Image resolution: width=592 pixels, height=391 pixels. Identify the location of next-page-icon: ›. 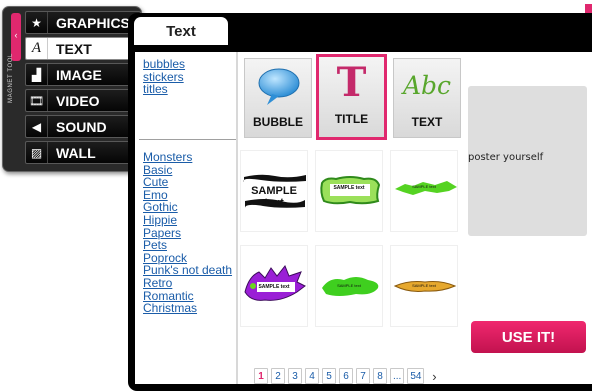
(434, 376).